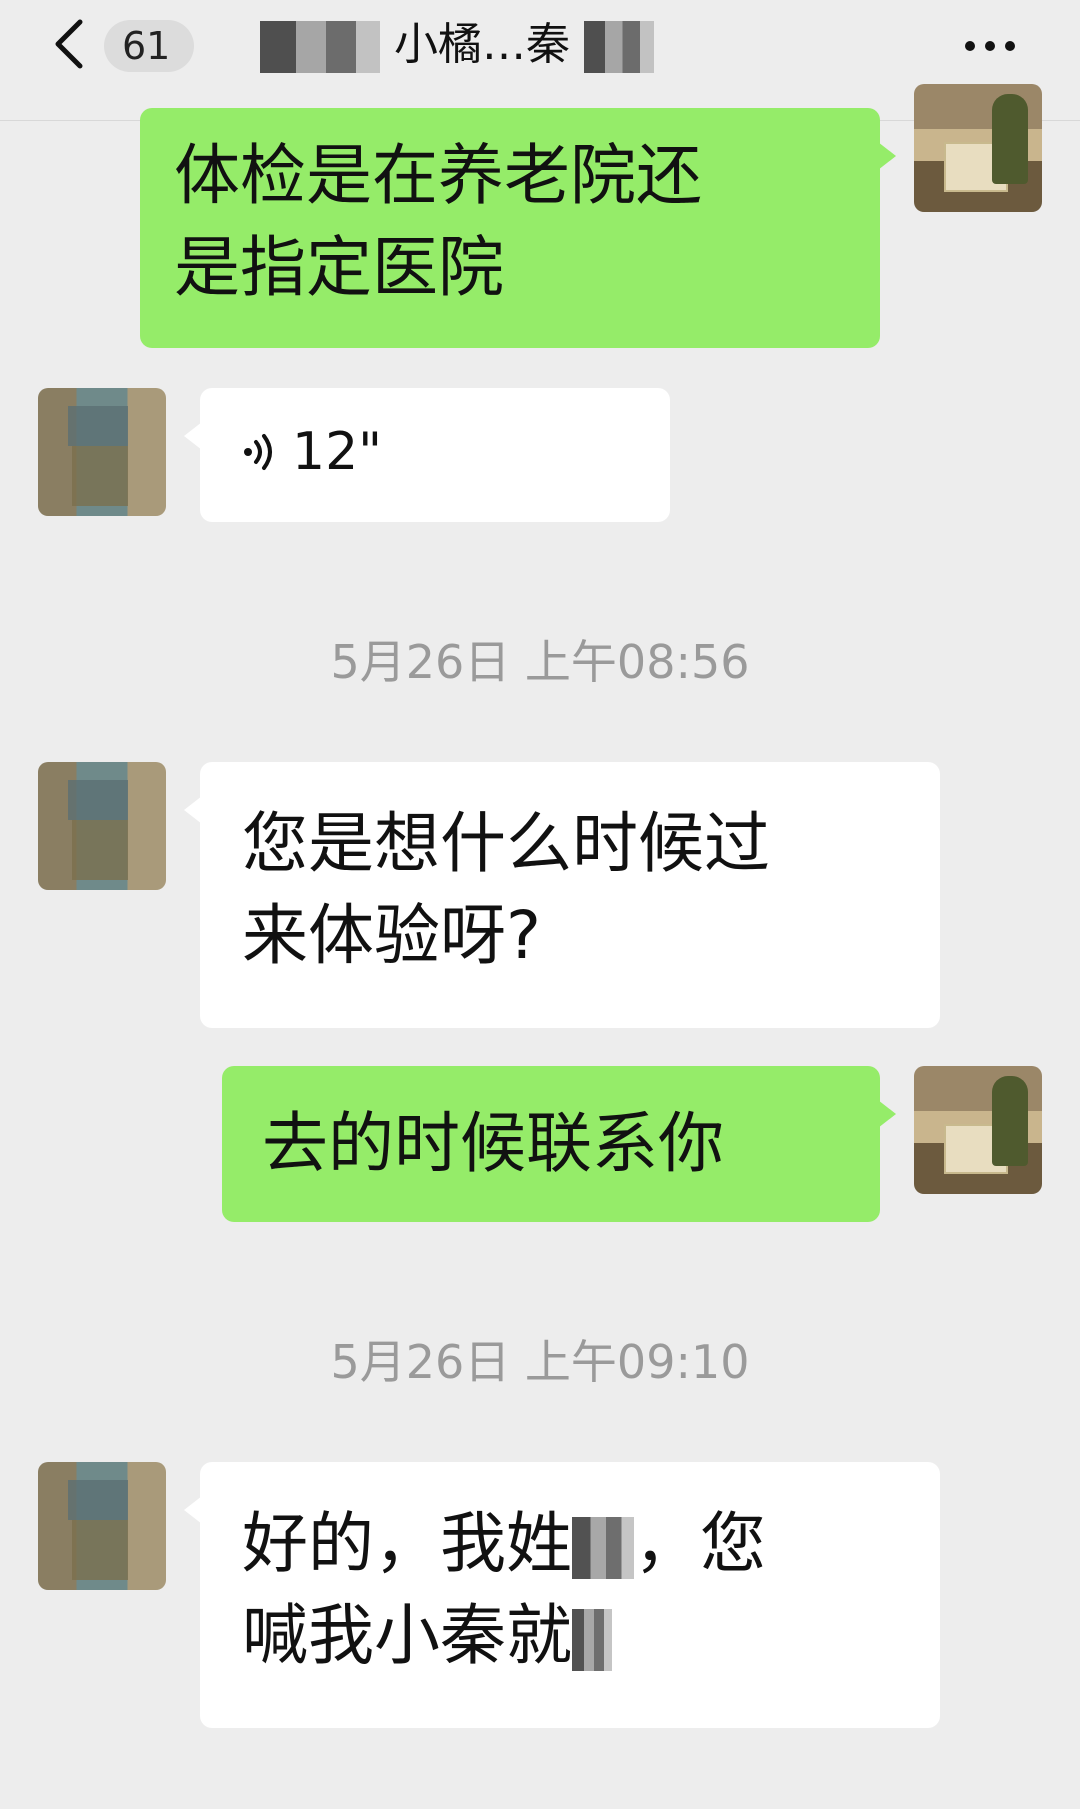 This screenshot has width=1080, height=1809. Describe the element at coordinates (339, 267) in the screenshot. I see `message-text-line: 是指定医院` at that location.